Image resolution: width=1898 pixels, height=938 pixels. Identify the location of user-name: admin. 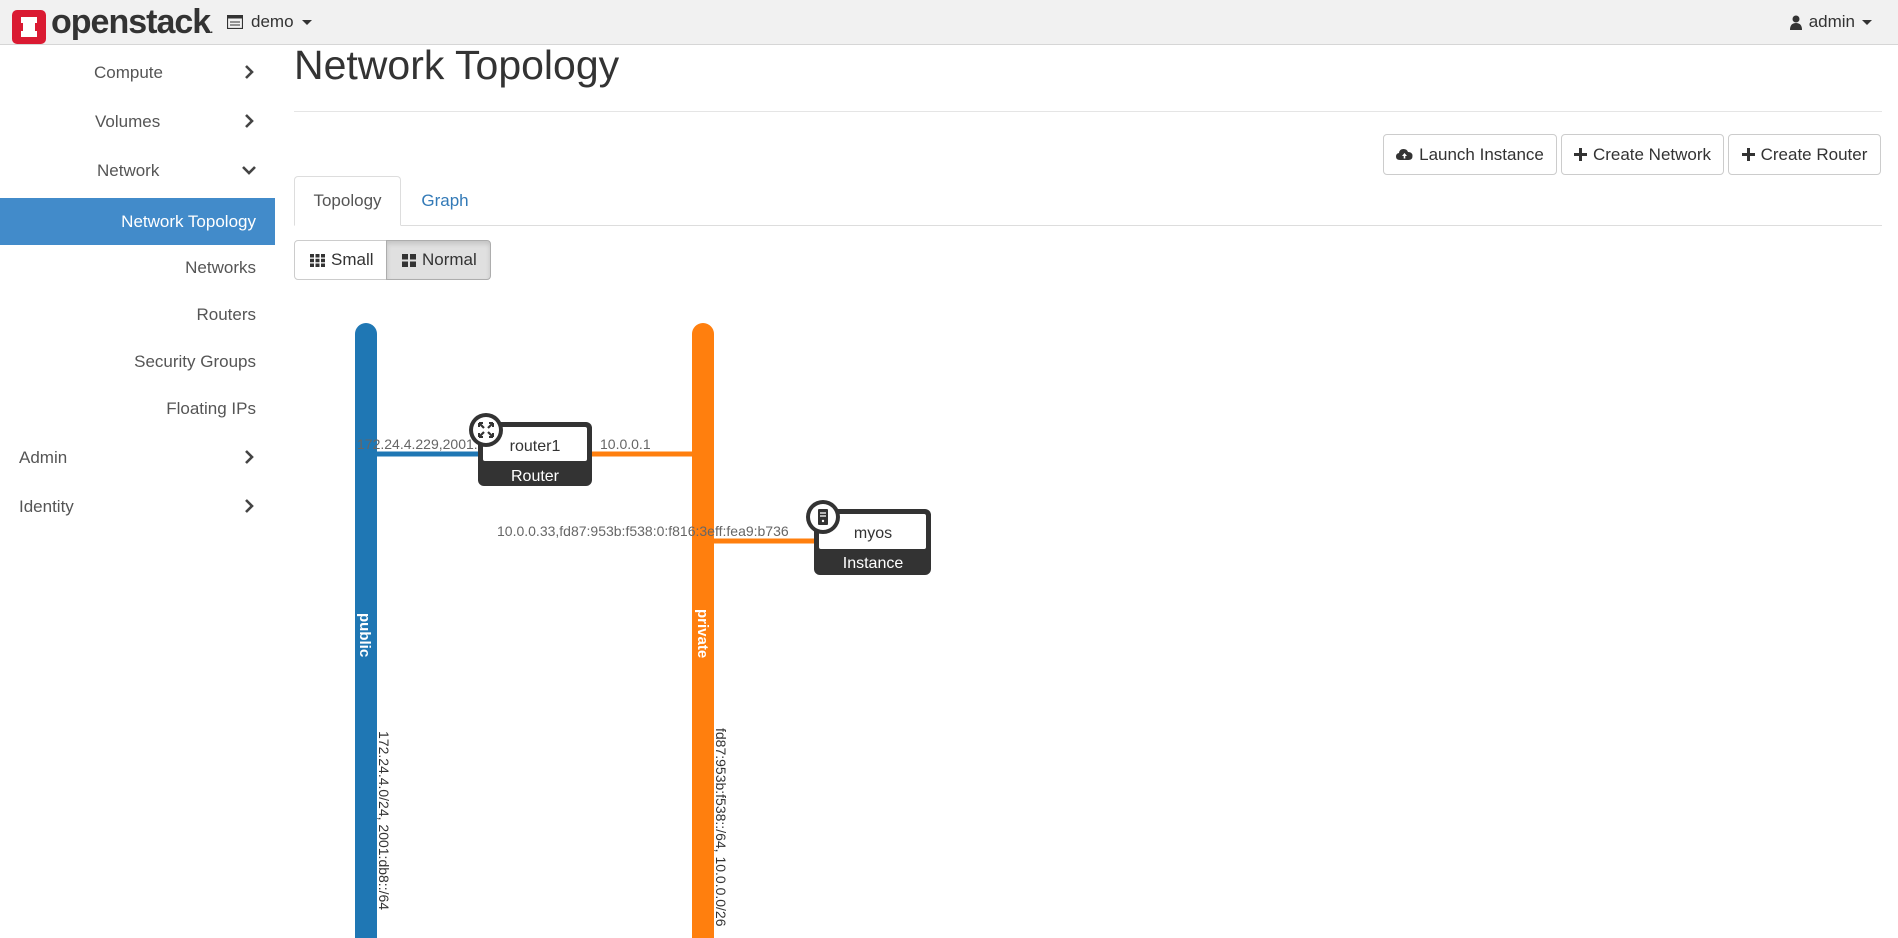
(1831, 21).